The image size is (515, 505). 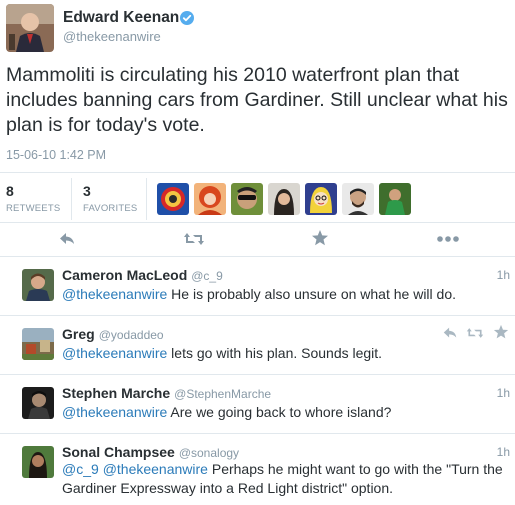 What do you see at coordinates (275, 353) in the screenshot?
I see `reply-body: lets go with his plan. Sounds legit.` at bounding box center [275, 353].